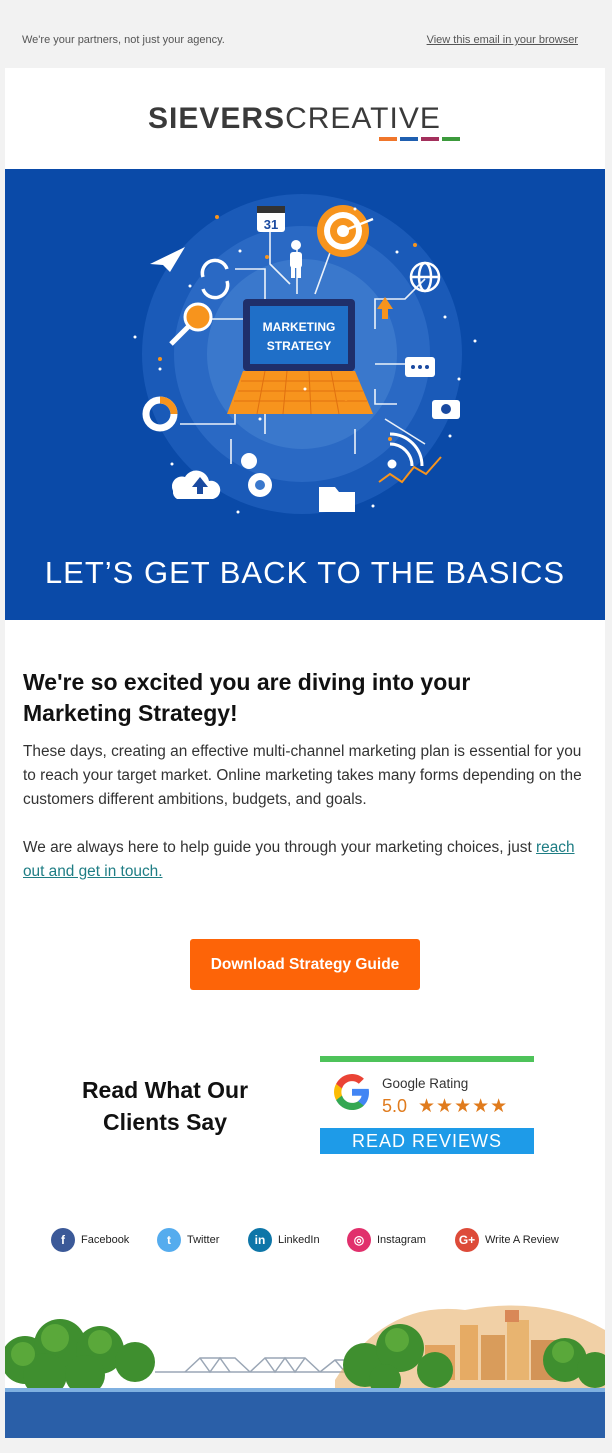 This screenshot has width=612, height=1453. Describe the element at coordinates (401, 1240) in the screenshot. I see `social-label: Instagram` at that location.